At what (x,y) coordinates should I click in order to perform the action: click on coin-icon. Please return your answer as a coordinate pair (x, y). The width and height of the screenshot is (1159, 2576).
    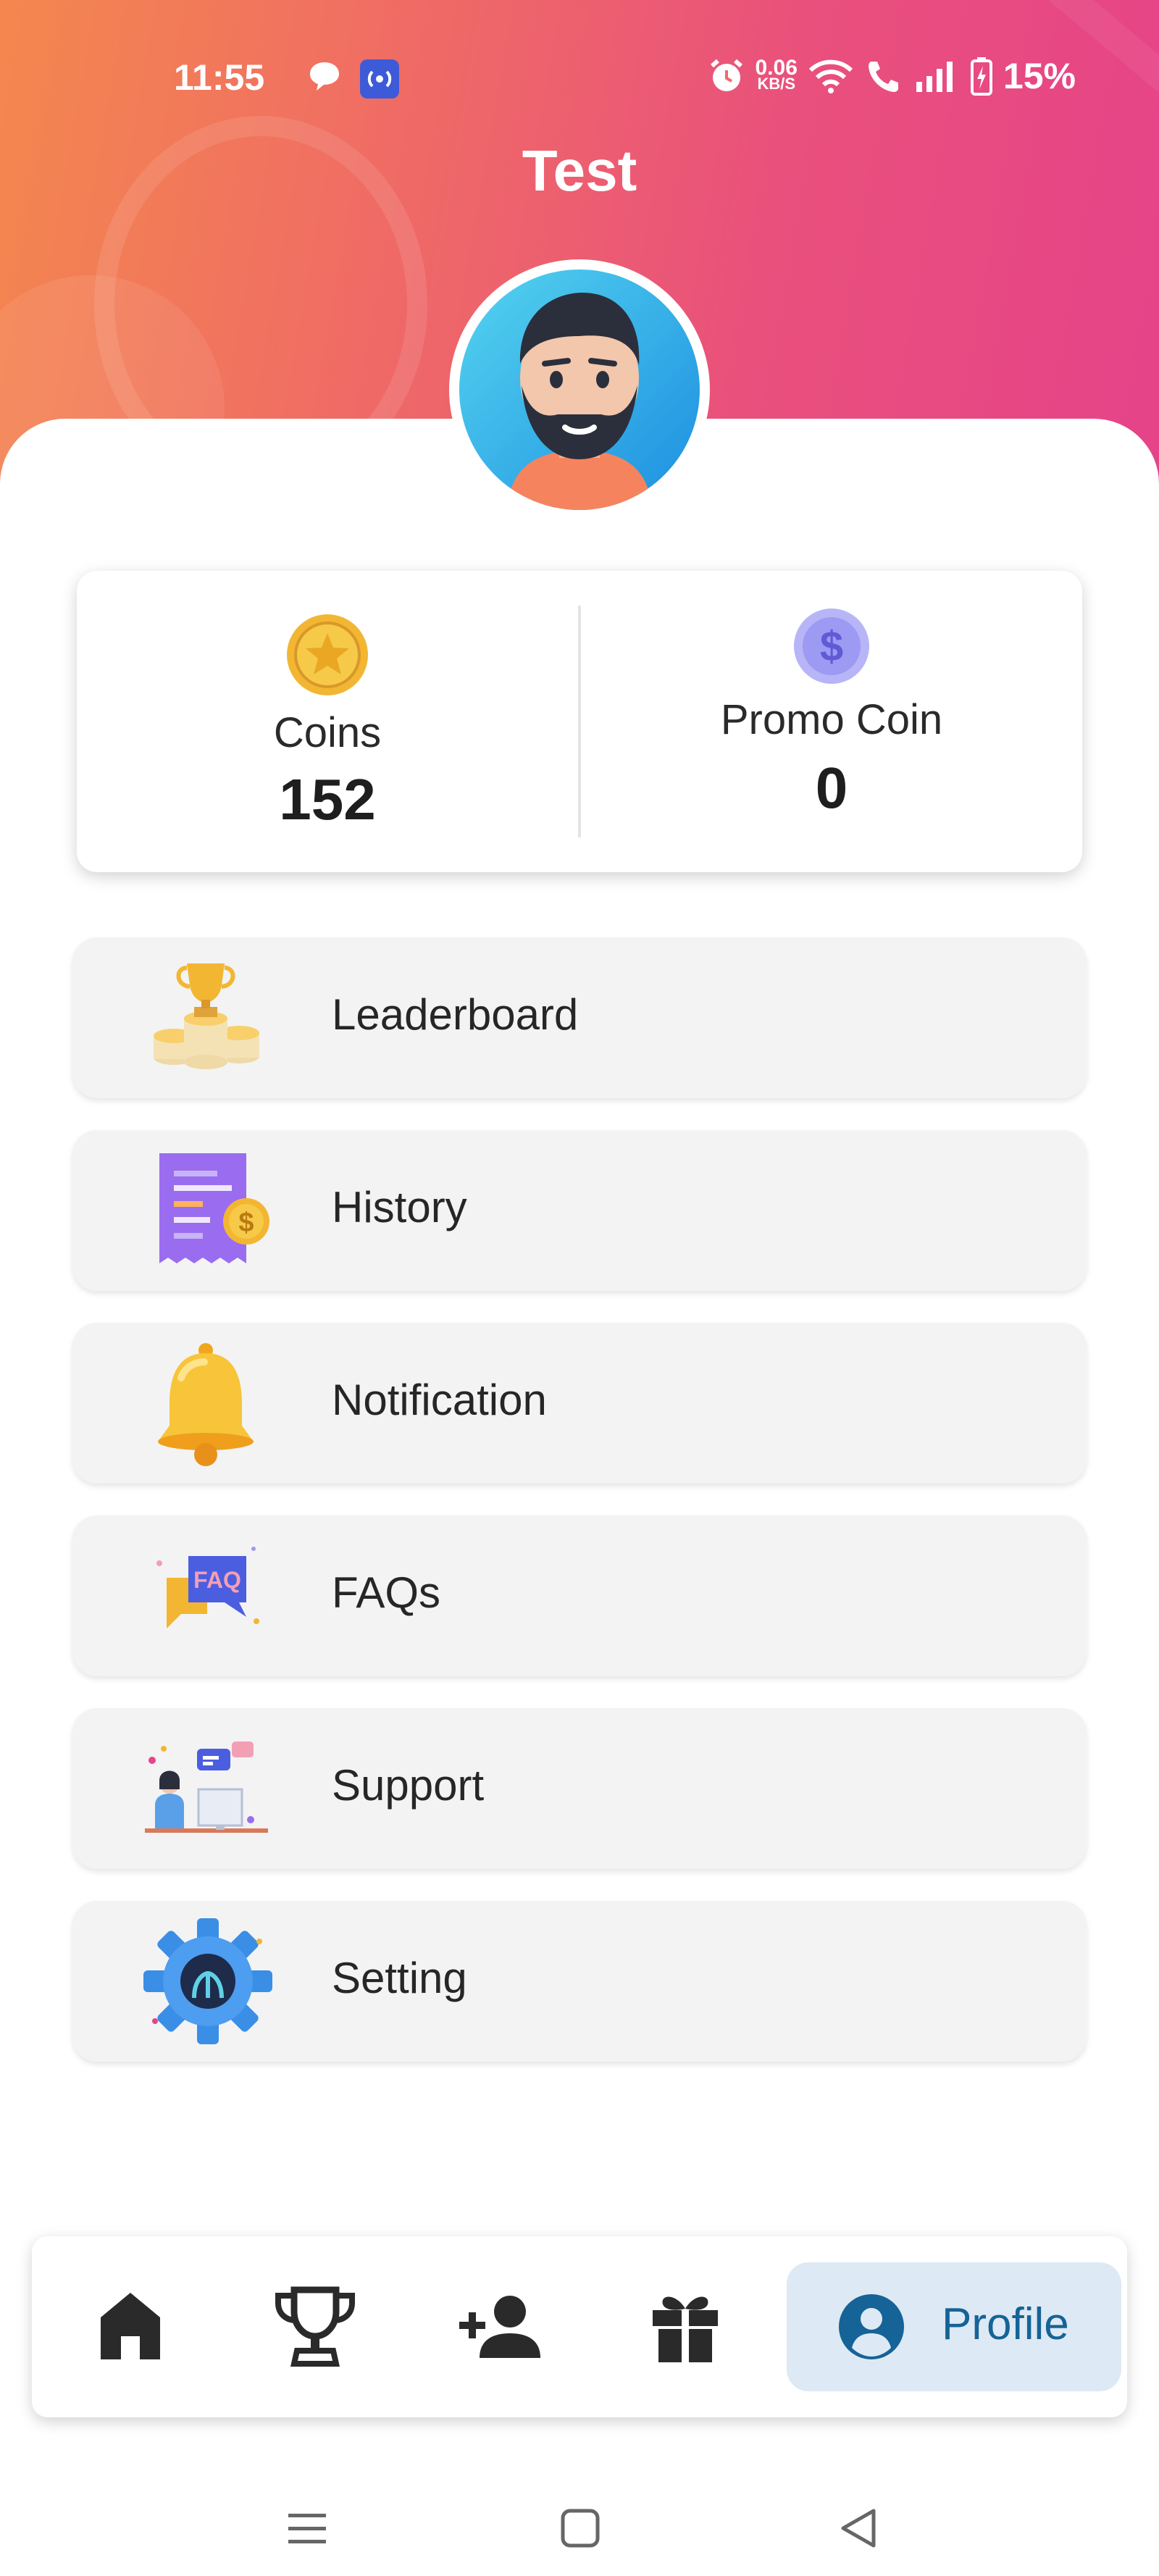
    Looking at the image, I should click on (328, 654).